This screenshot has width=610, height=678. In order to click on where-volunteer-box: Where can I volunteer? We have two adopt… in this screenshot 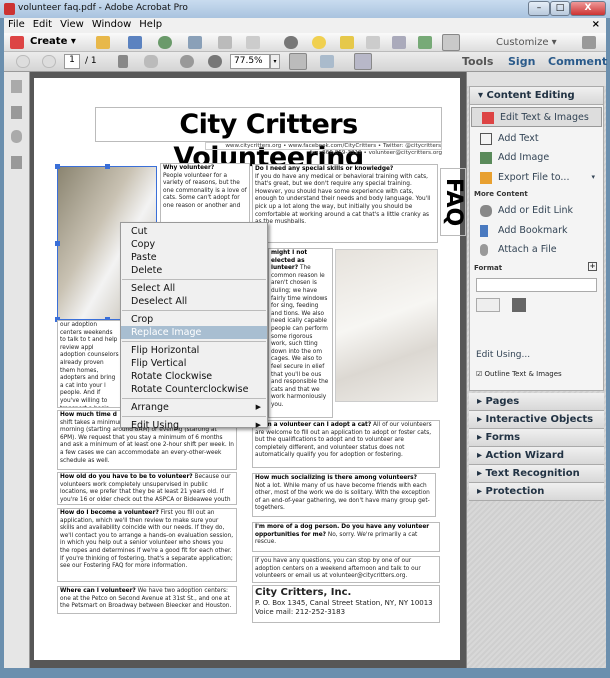, I will do `click(147, 600)`.